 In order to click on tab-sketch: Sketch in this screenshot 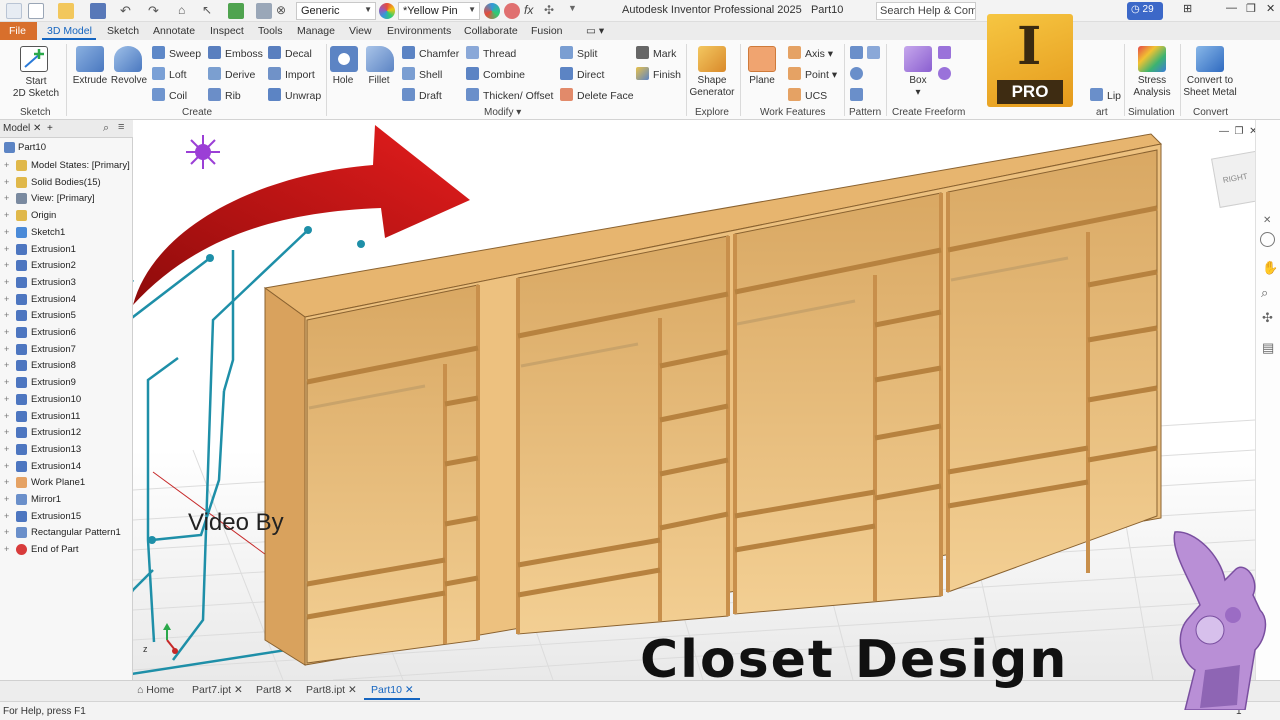, I will do `click(123, 31)`.